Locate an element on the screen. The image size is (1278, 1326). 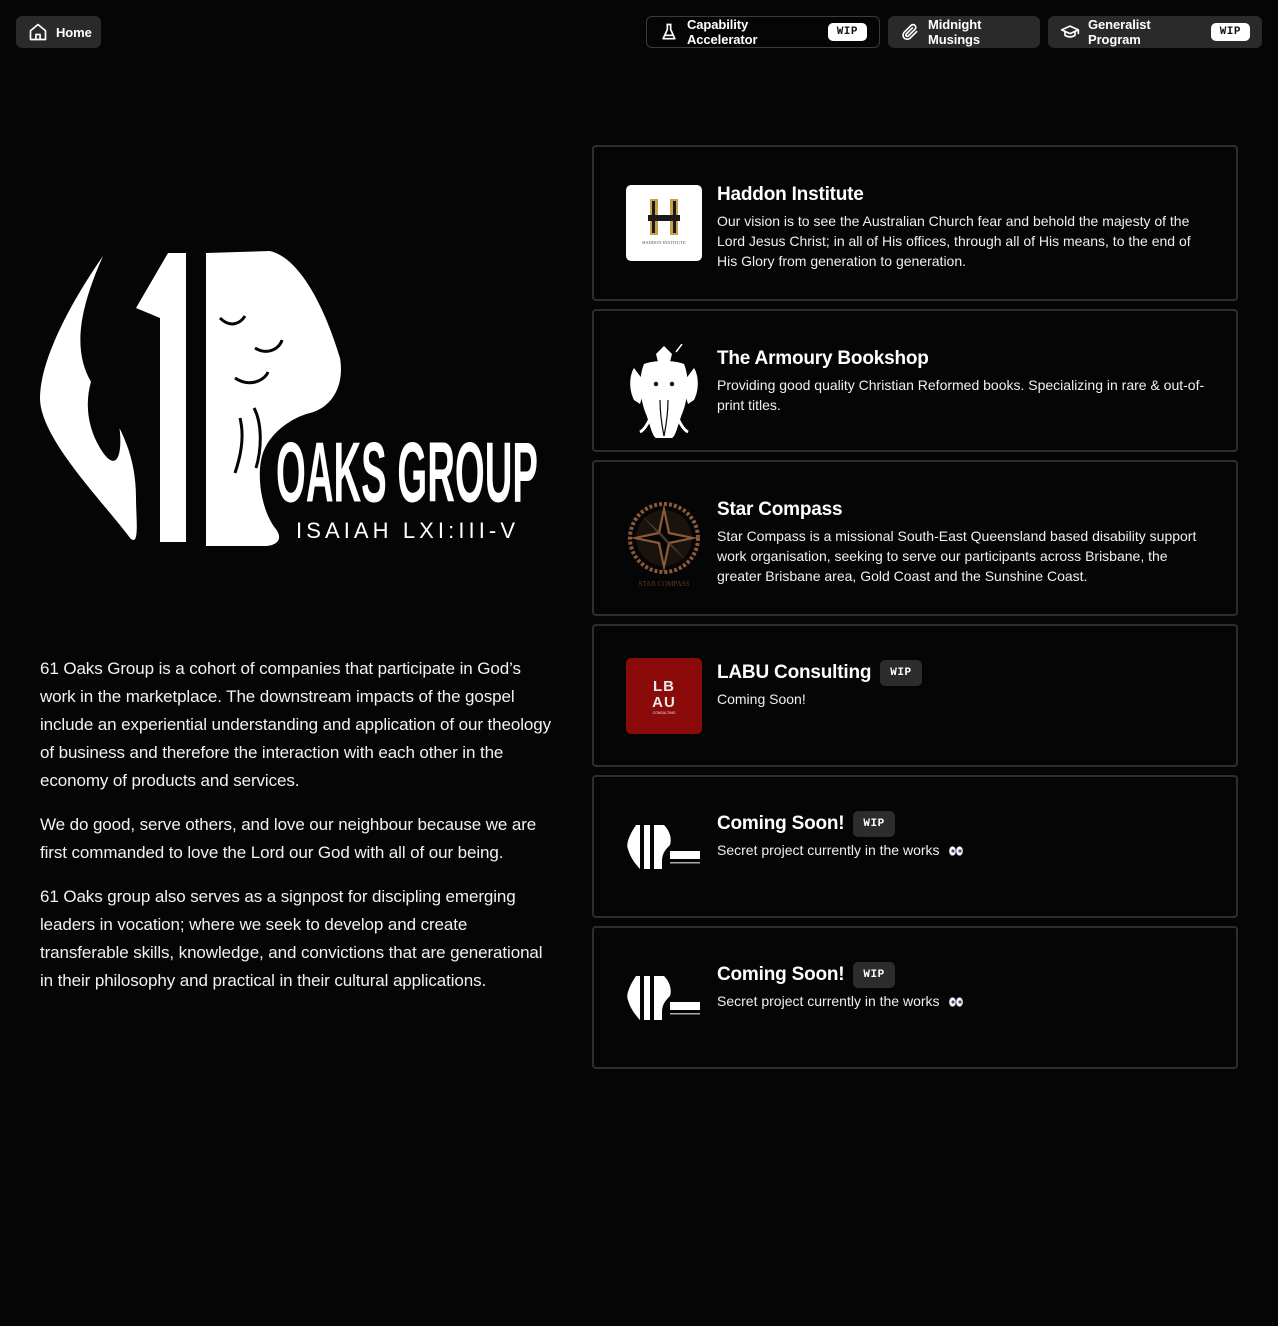
midnight-label: Midnight Musings is located at coordinates (955, 32).